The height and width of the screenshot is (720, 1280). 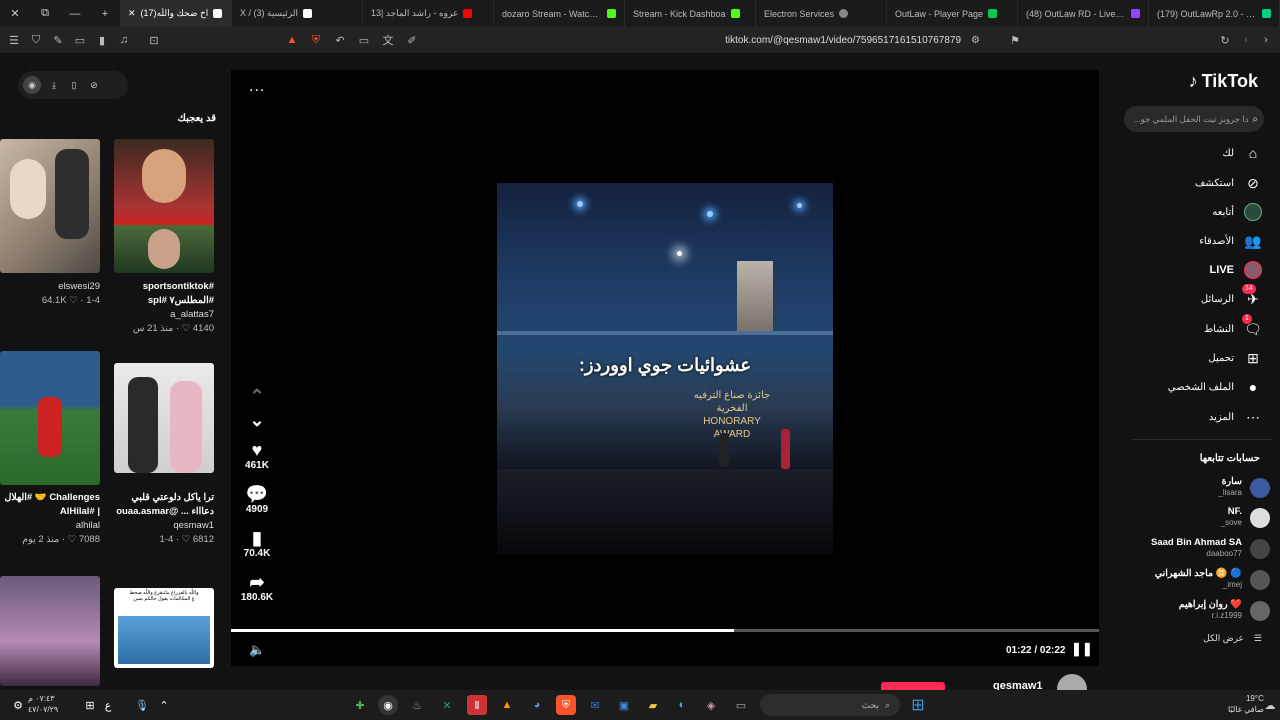 What do you see at coordinates (1015, 40) in the screenshot?
I see `bookmark-icon: ⚑` at bounding box center [1015, 40].